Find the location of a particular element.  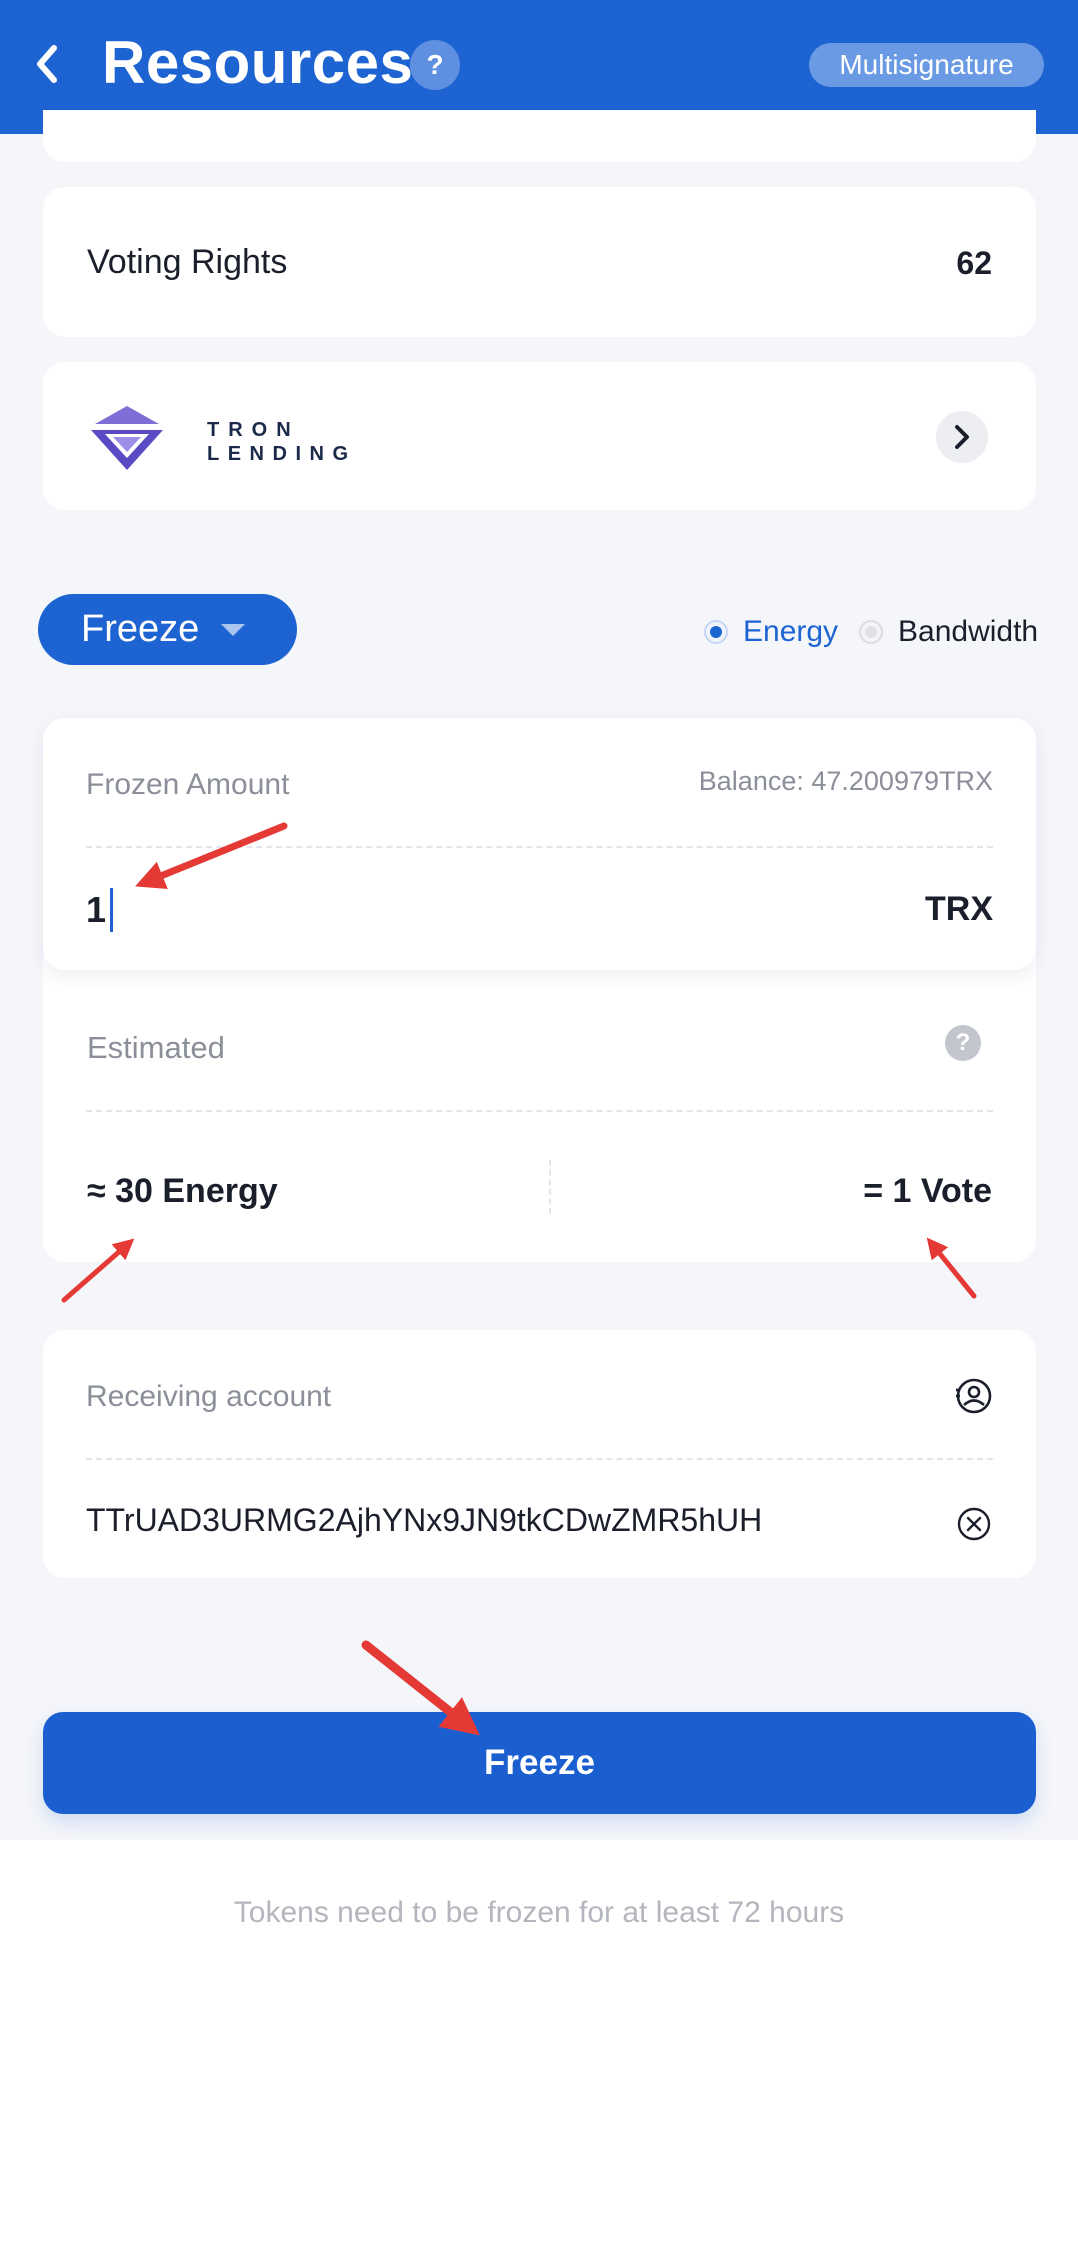

caret-down-icon is located at coordinates (233, 629).